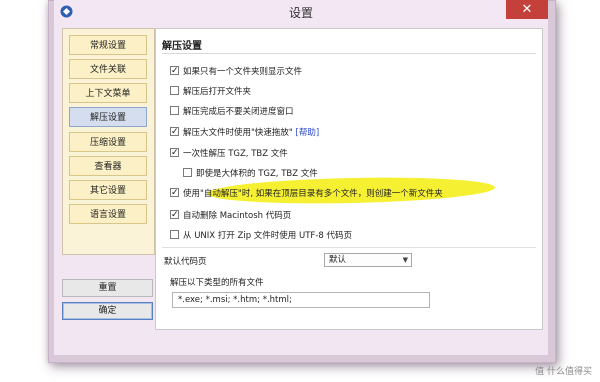 The width and height of the screenshot is (600, 382). I want to click on file-types-label: 解压以下类型的所有文件, so click(217, 283).